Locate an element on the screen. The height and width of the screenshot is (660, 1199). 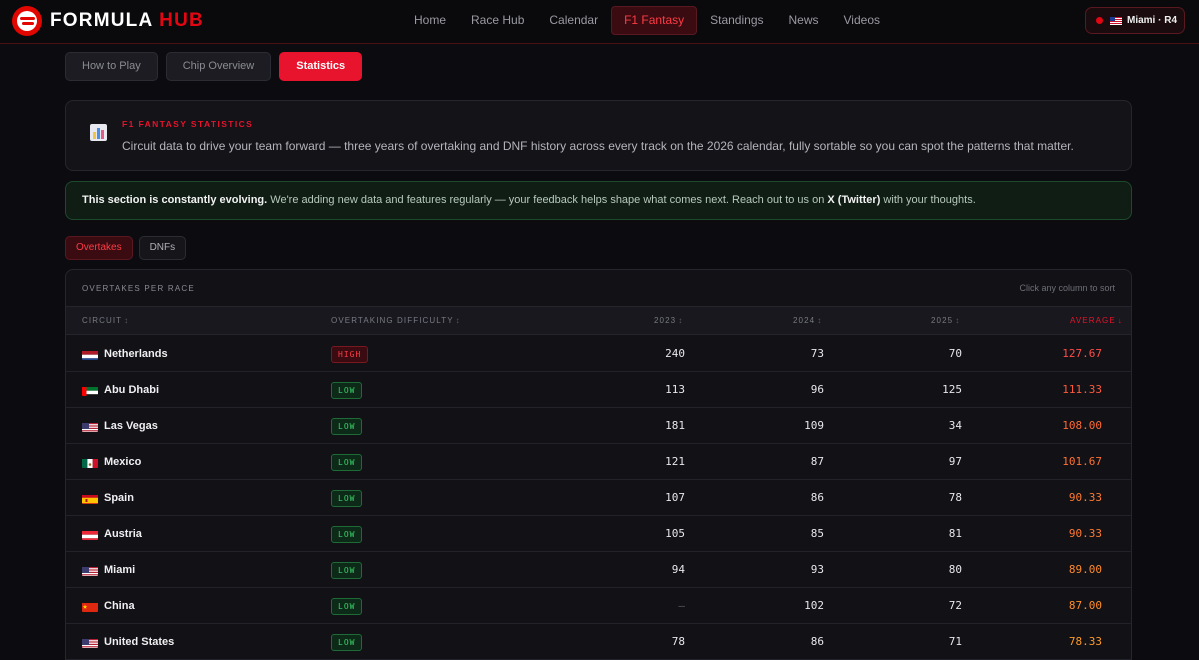
nav-item-f1-fantasy: F1 Fantasy is located at coordinates (654, 20).